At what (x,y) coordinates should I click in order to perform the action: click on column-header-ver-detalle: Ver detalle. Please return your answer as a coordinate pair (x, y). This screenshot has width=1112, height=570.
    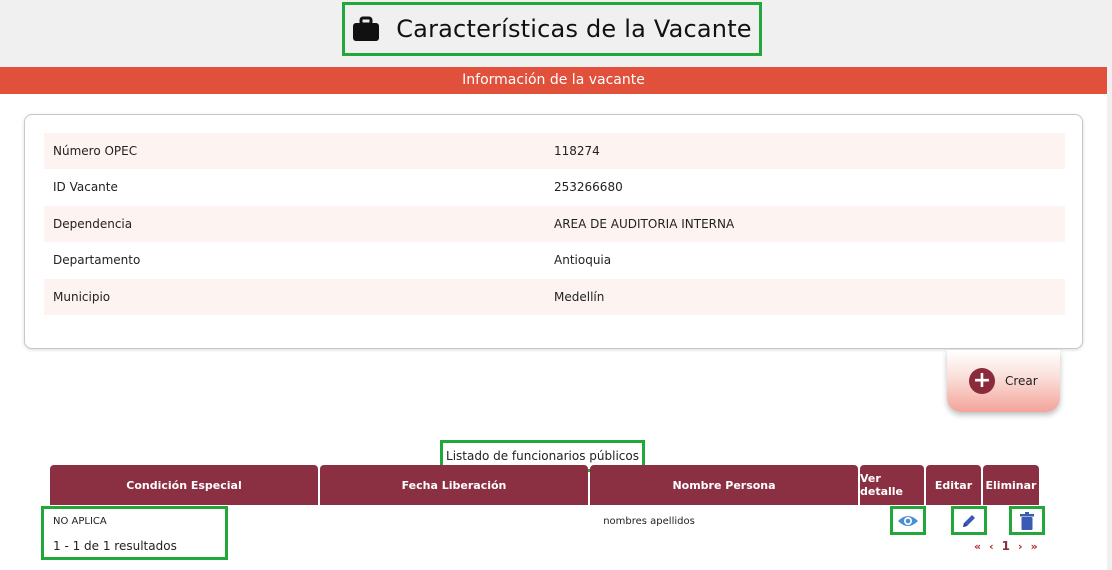
    Looking at the image, I should click on (892, 485).